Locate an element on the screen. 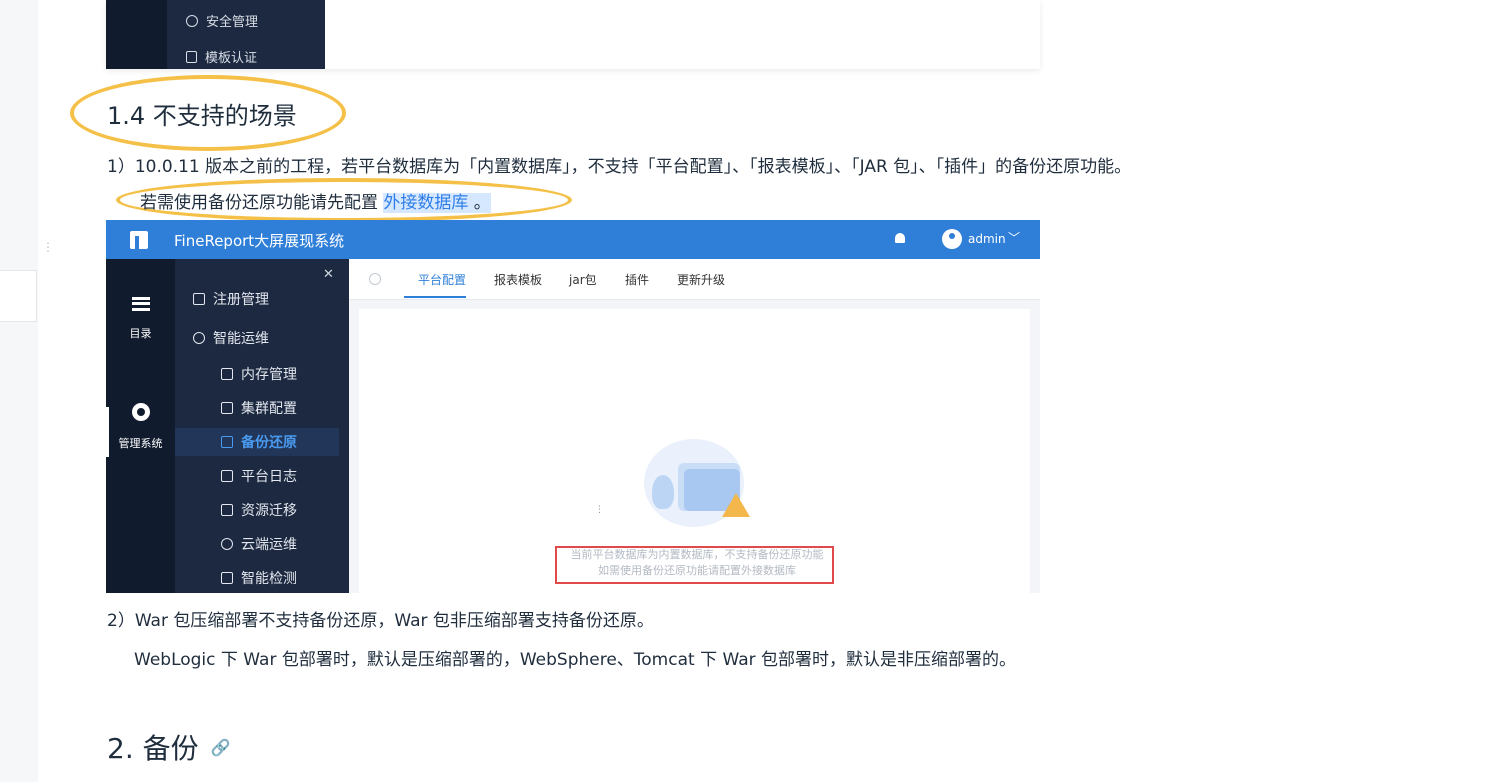 The width and height of the screenshot is (1496, 782). side-rail: 目录 管理系统 is located at coordinates (140, 426).